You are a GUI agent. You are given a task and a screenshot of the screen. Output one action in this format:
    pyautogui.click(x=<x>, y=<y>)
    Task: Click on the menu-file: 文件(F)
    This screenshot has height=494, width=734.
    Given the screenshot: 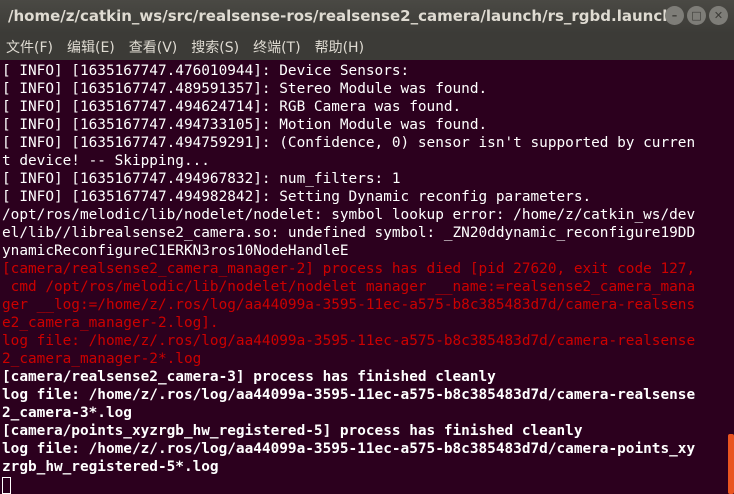 What is the action you would take?
    pyautogui.click(x=29, y=47)
    